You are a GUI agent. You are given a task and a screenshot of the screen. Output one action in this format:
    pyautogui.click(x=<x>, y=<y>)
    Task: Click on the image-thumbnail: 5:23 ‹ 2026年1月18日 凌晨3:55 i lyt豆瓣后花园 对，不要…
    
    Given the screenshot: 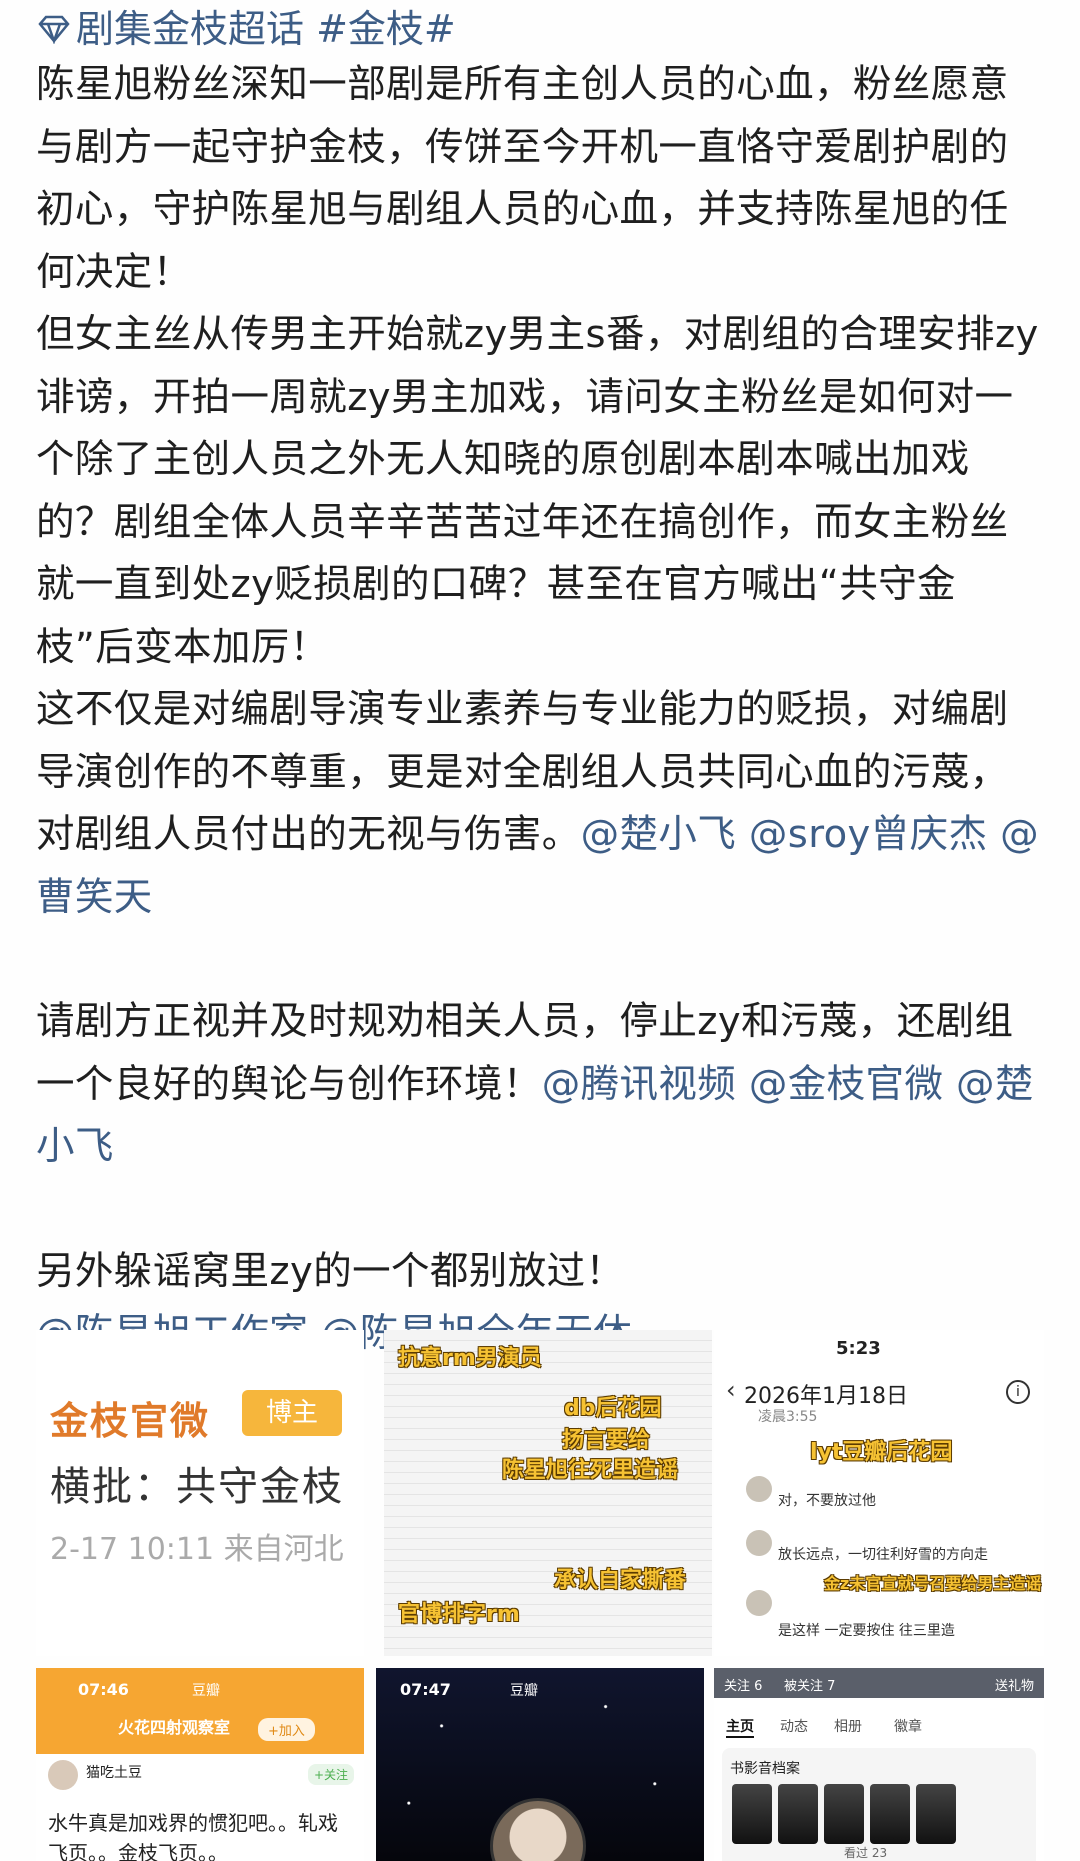 What is the action you would take?
    pyautogui.click(x=879, y=1493)
    